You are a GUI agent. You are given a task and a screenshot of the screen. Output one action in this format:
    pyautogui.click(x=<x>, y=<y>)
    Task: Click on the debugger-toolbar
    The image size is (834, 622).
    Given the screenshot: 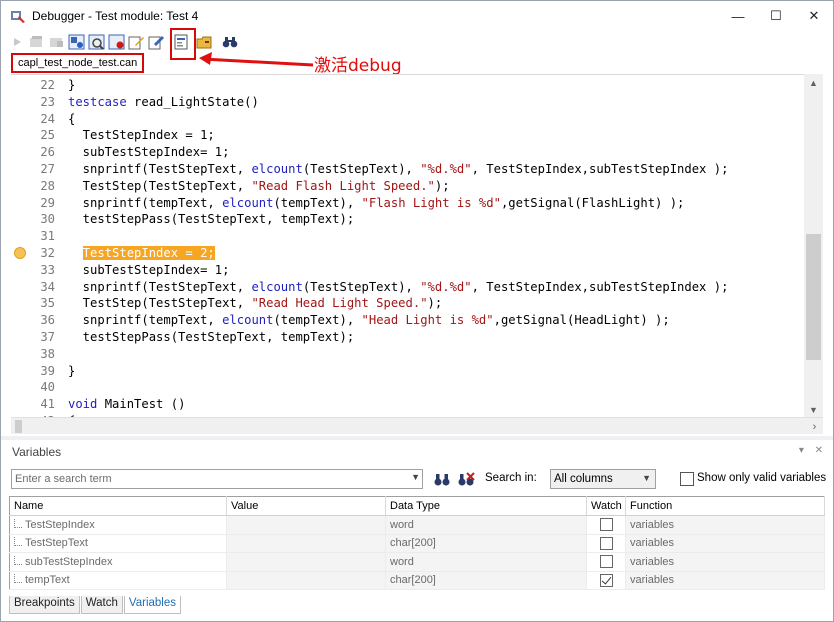 What is the action you would take?
    pyautogui.click(x=123, y=42)
    